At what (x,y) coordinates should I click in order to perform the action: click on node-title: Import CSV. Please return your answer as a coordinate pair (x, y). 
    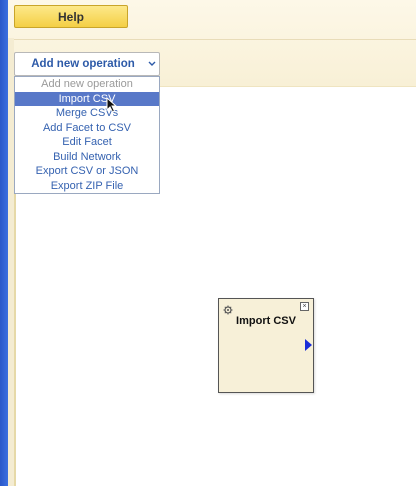
    Looking at the image, I should click on (266, 321).